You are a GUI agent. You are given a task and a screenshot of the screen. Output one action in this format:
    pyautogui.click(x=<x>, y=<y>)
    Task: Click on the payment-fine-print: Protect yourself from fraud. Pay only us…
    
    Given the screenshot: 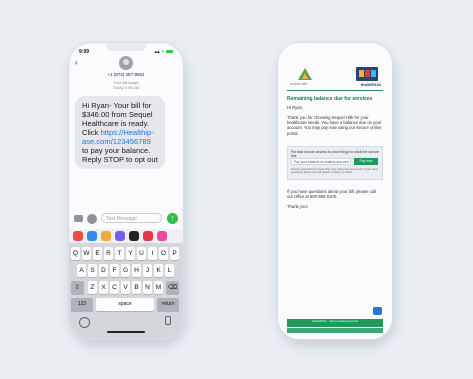 What is the action you would take?
    pyautogui.click(x=334, y=171)
    